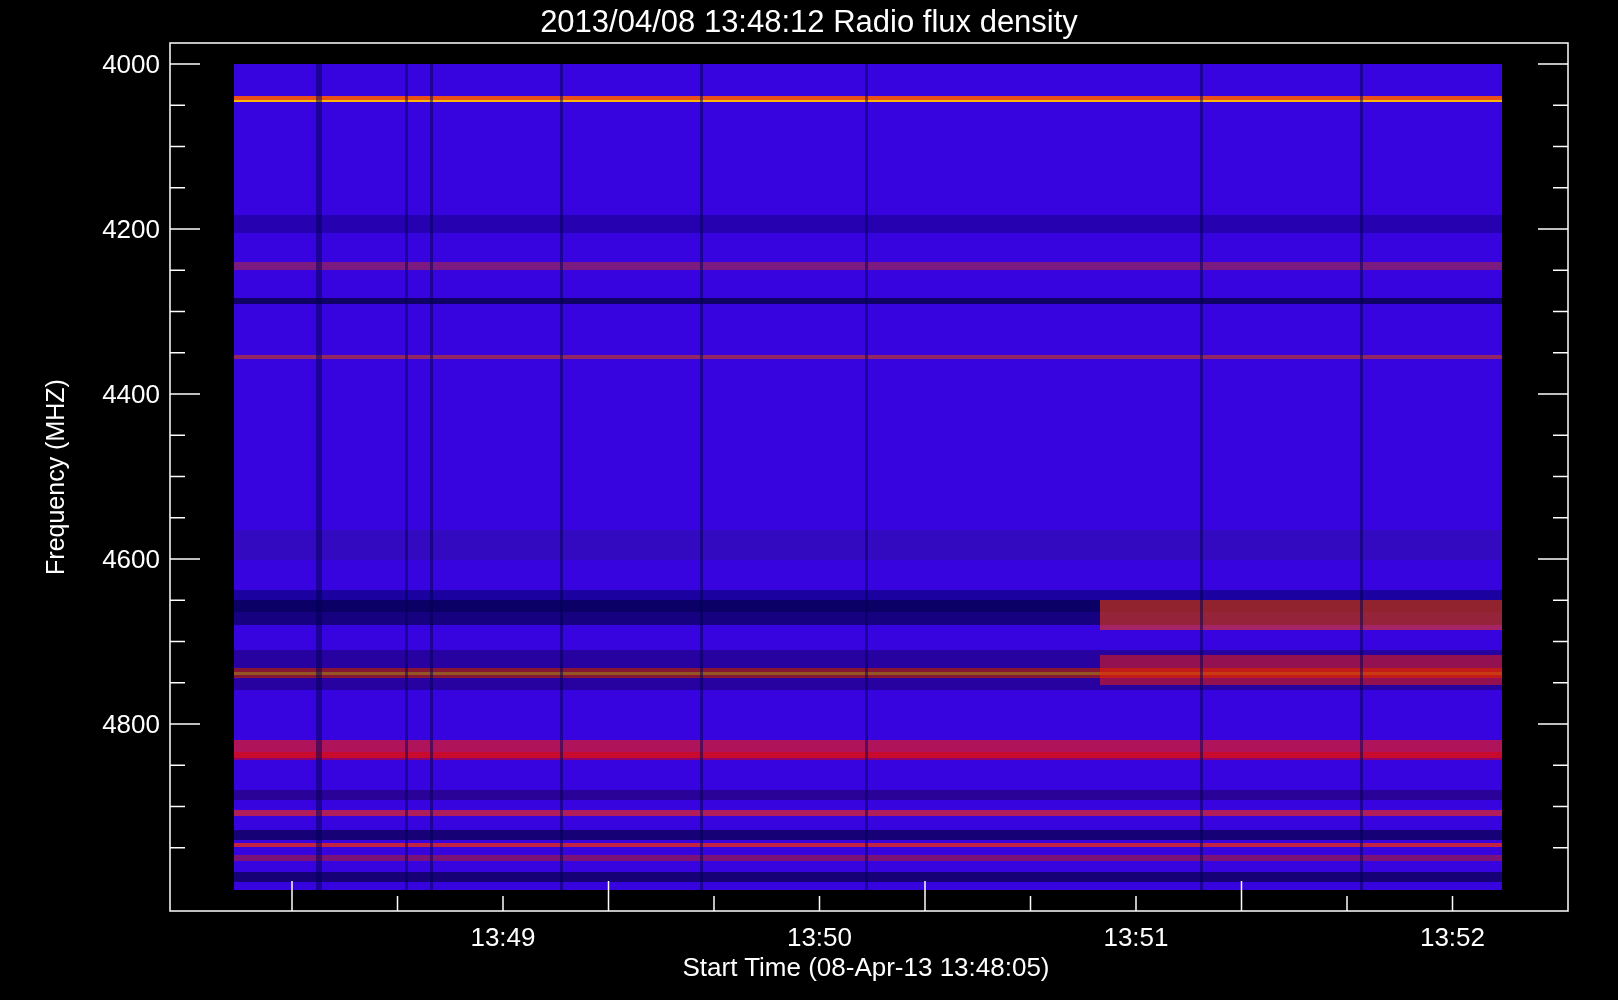  What do you see at coordinates (1452, 937) in the screenshot?
I see `x-tick-label: 13:52` at bounding box center [1452, 937].